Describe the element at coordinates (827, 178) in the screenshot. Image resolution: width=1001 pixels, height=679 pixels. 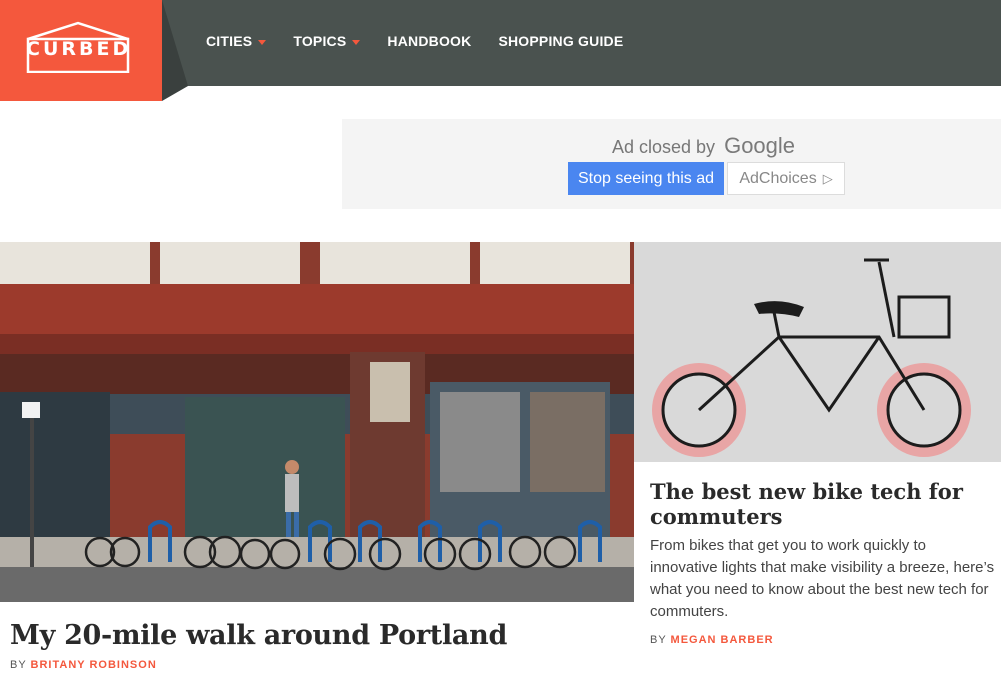
I see `adchoices-icon: ▷` at that location.